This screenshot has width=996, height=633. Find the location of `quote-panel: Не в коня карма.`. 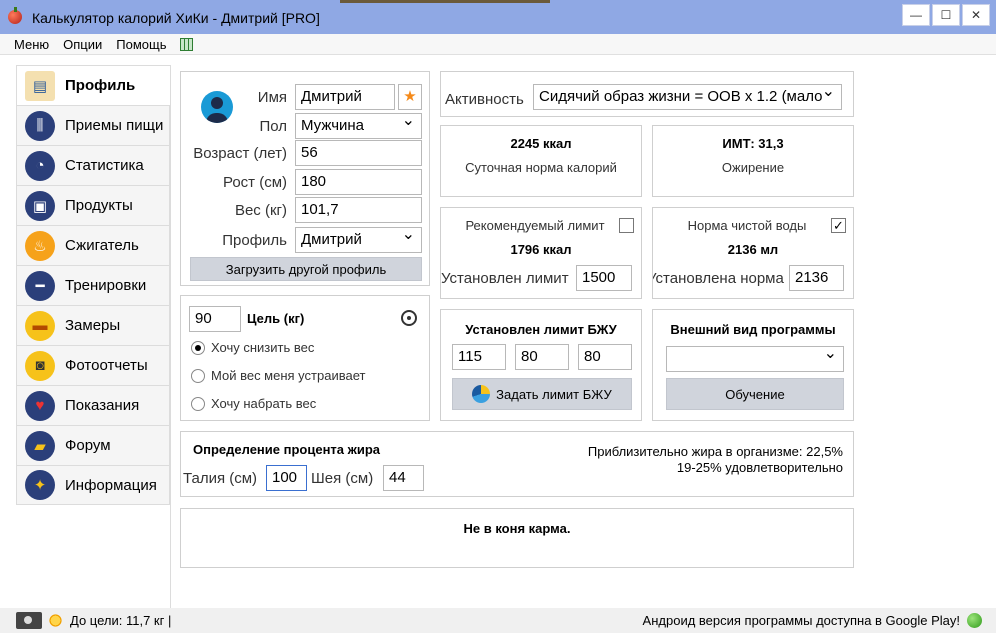

quote-panel: Не в коня карма. is located at coordinates (517, 538).